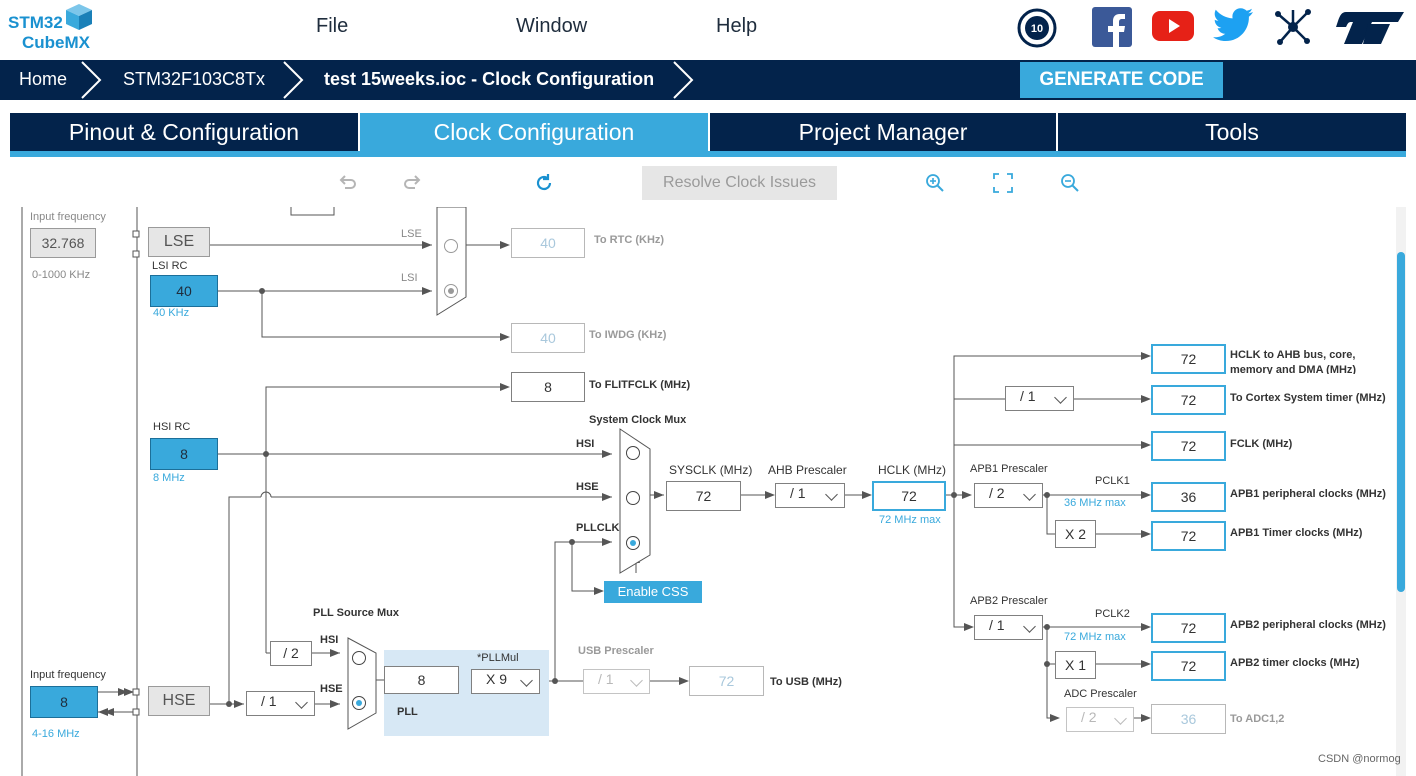 This screenshot has width=1416, height=776. What do you see at coordinates (489, 79) in the screenshot?
I see `breadcrumb-project: test 15weeks.ioc - Clock Configuration` at bounding box center [489, 79].